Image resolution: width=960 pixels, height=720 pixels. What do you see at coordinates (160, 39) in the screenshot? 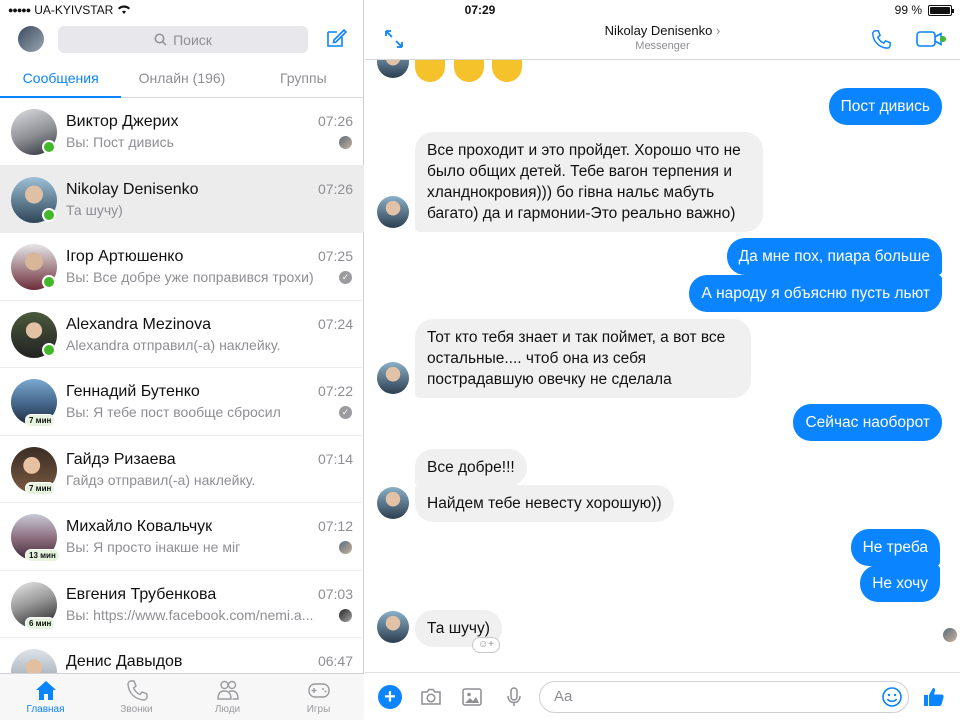
I see `search-icon` at bounding box center [160, 39].